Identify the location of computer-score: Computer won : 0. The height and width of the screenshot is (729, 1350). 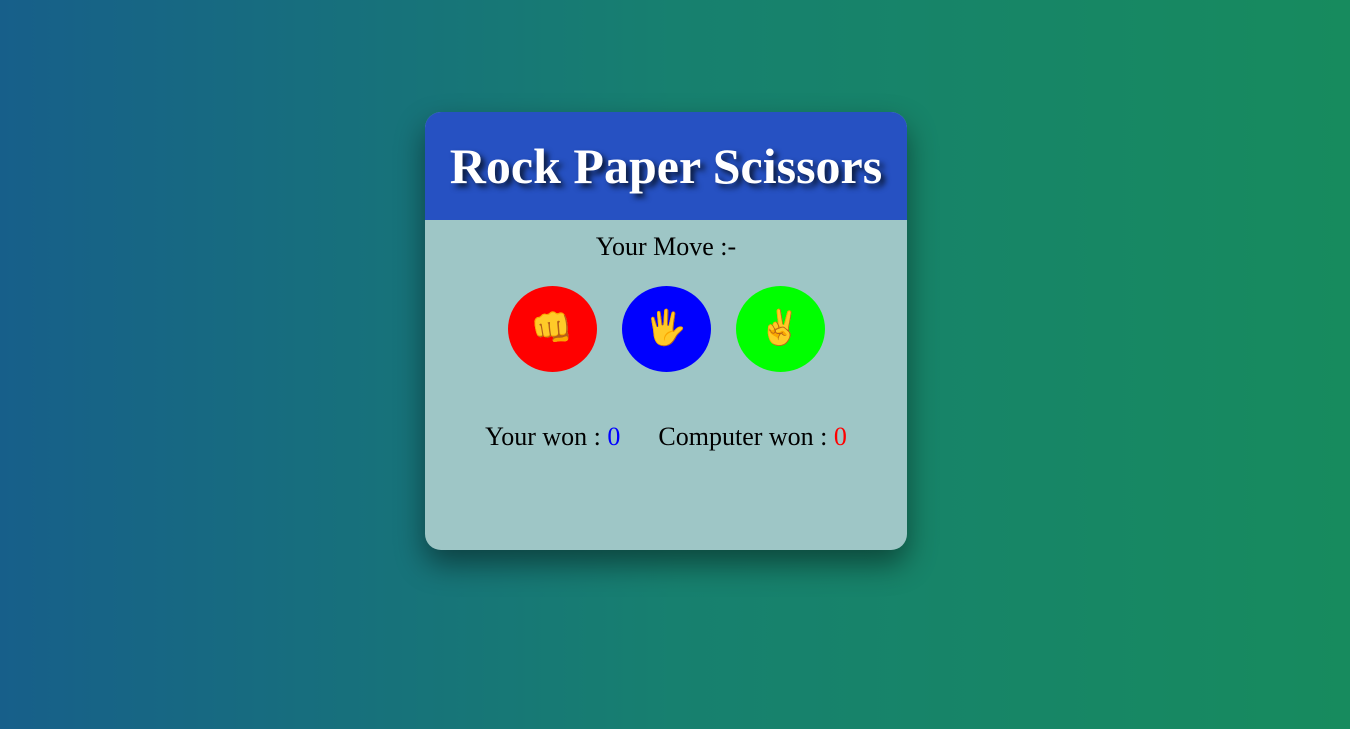
(752, 437).